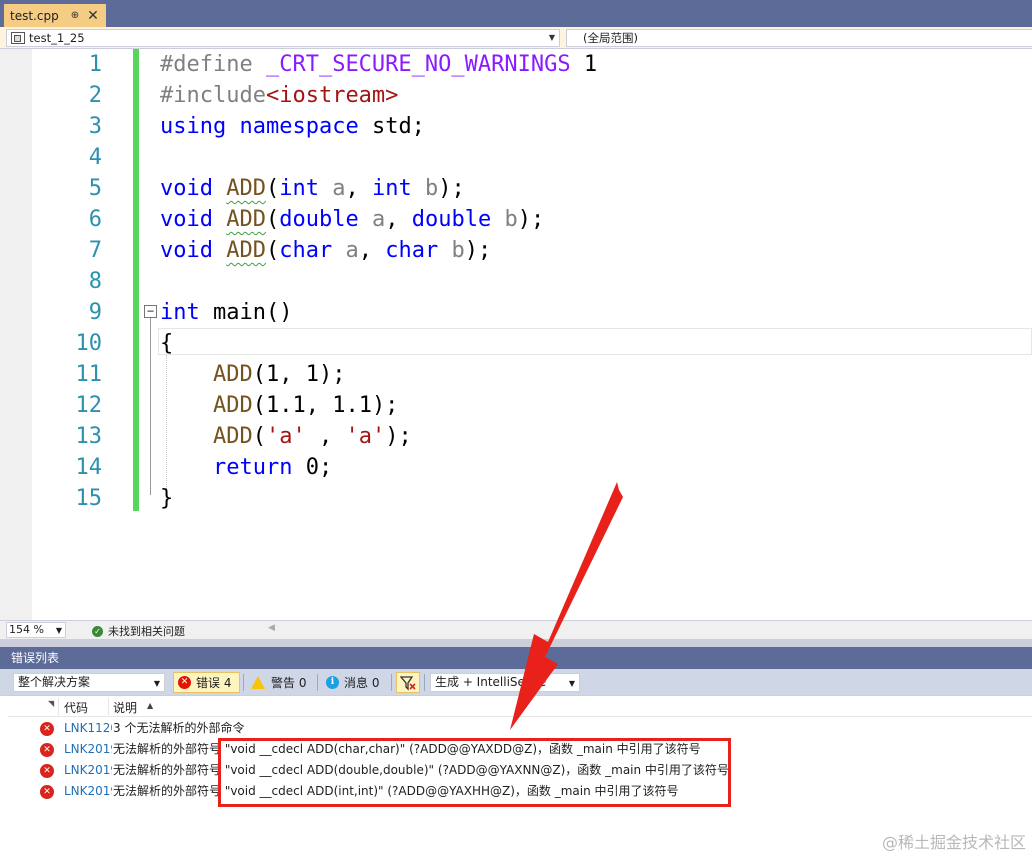  What do you see at coordinates (283, 38) in the screenshot?
I see `project-dropdown: test_1_25 ▼` at bounding box center [283, 38].